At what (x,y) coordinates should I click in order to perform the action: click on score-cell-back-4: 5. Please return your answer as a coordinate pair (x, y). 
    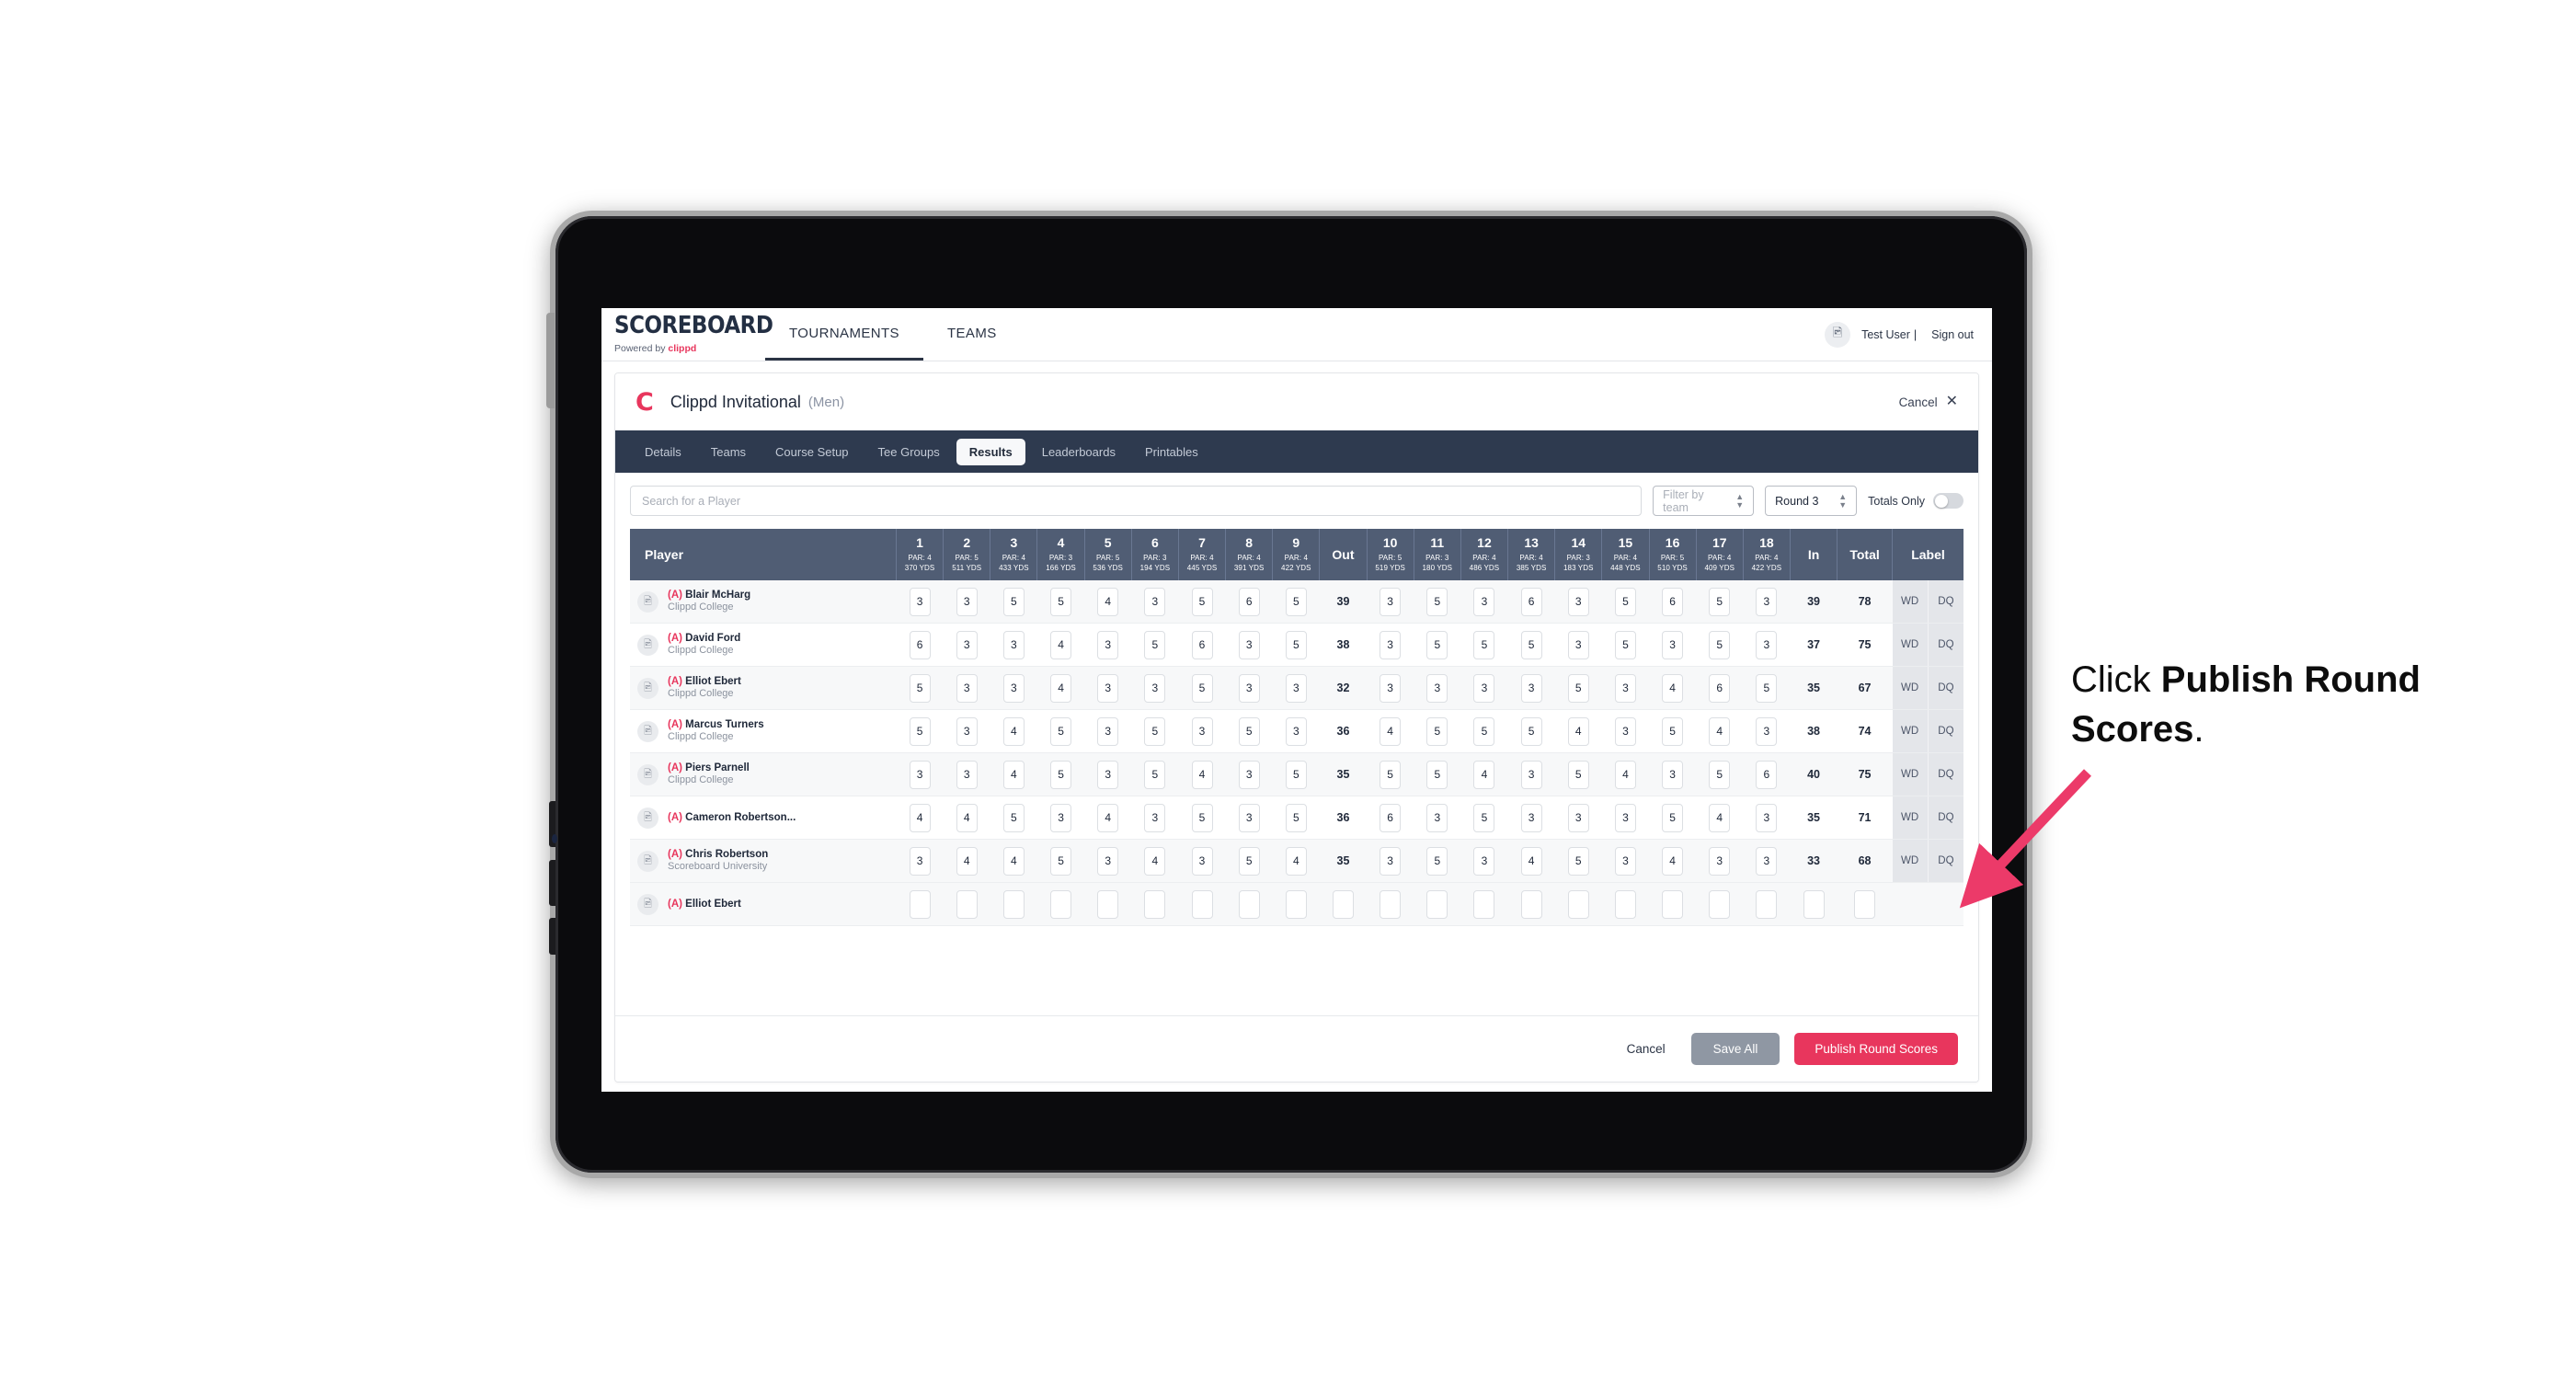
    Looking at the image, I should click on (1532, 645).